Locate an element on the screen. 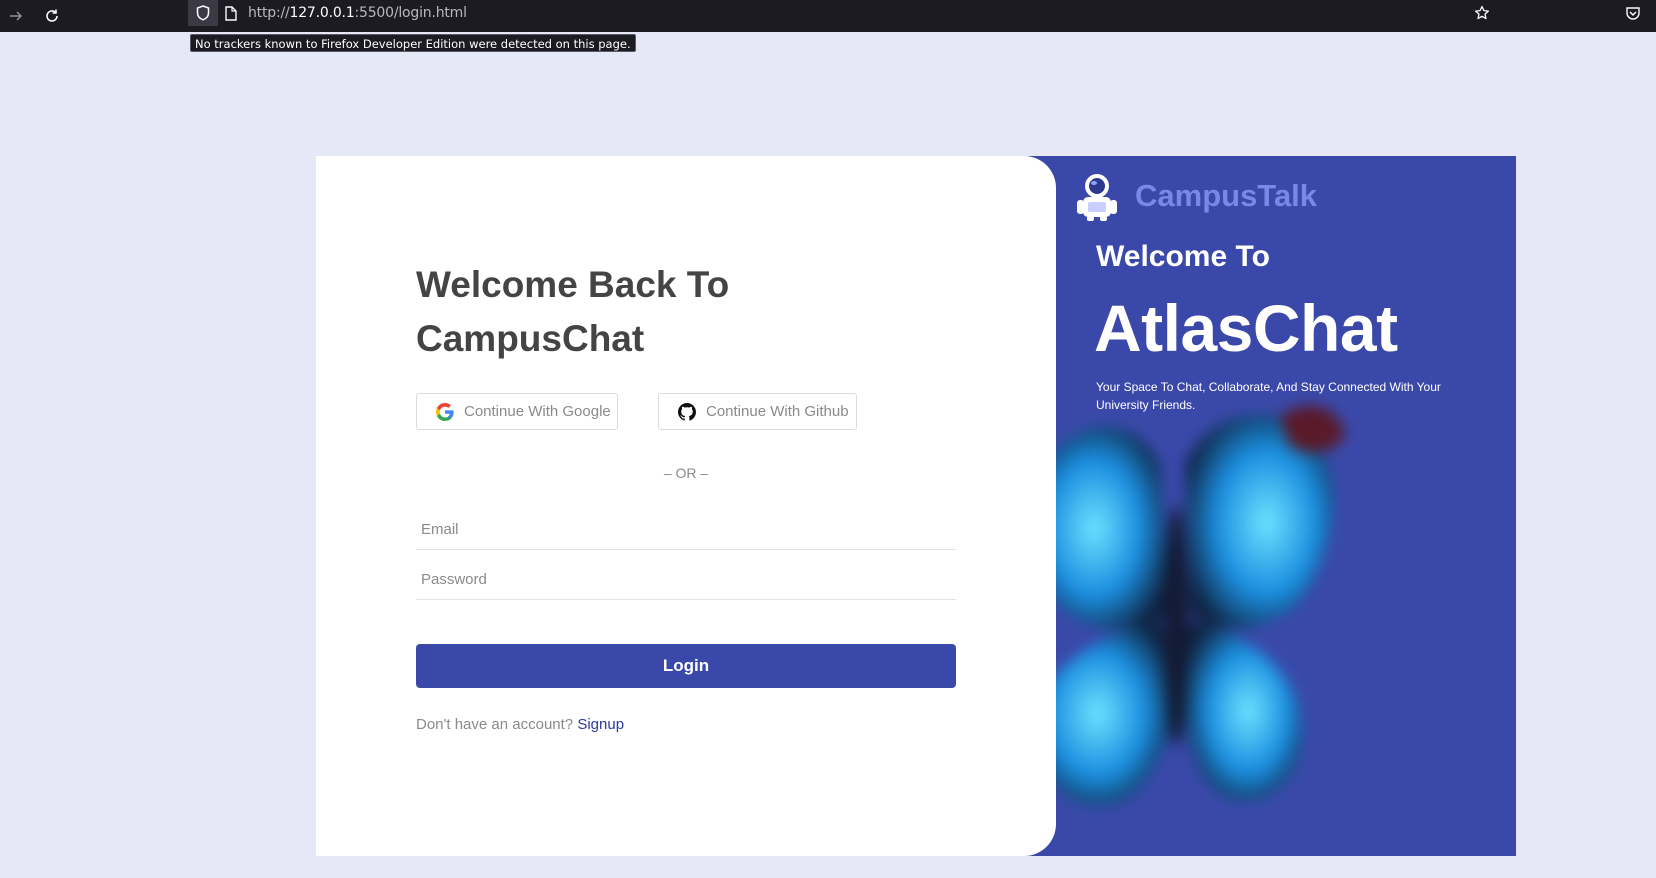 The width and height of the screenshot is (1656, 878). google-login-button: Continue With Google is located at coordinates (517, 411).